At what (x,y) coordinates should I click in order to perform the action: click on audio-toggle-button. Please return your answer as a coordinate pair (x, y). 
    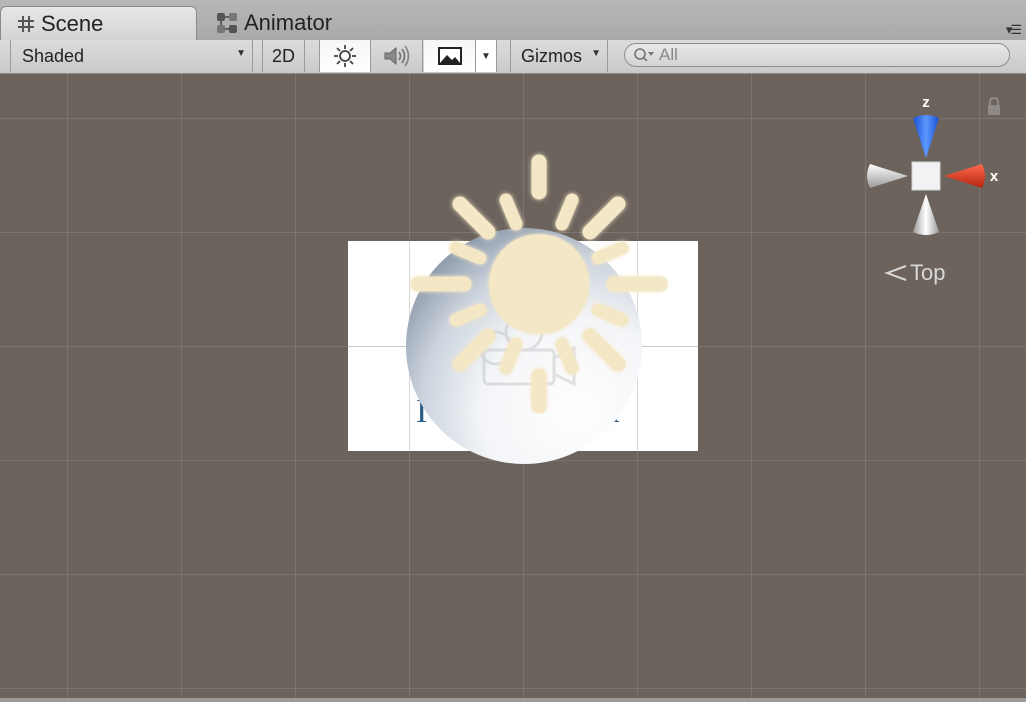
    Looking at the image, I should click on (397, 56).